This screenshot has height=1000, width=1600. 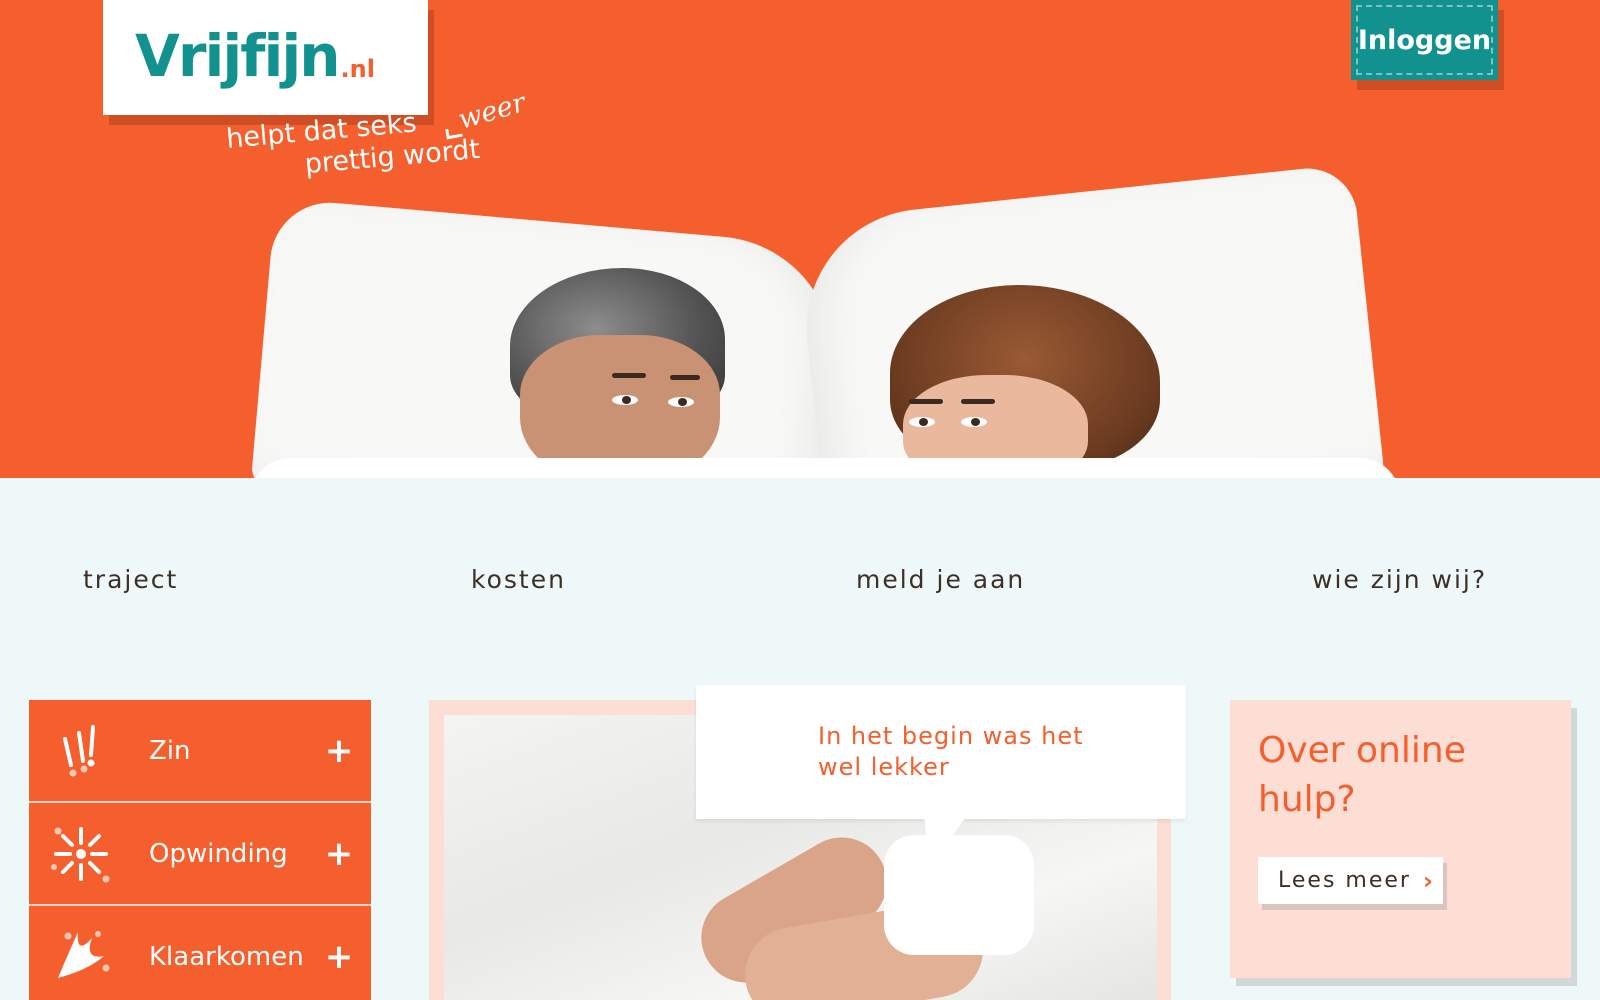 I want to click on topic-sidebar: Zin + Opwinding + Klaarkomen +, so click(x=200, y=850).